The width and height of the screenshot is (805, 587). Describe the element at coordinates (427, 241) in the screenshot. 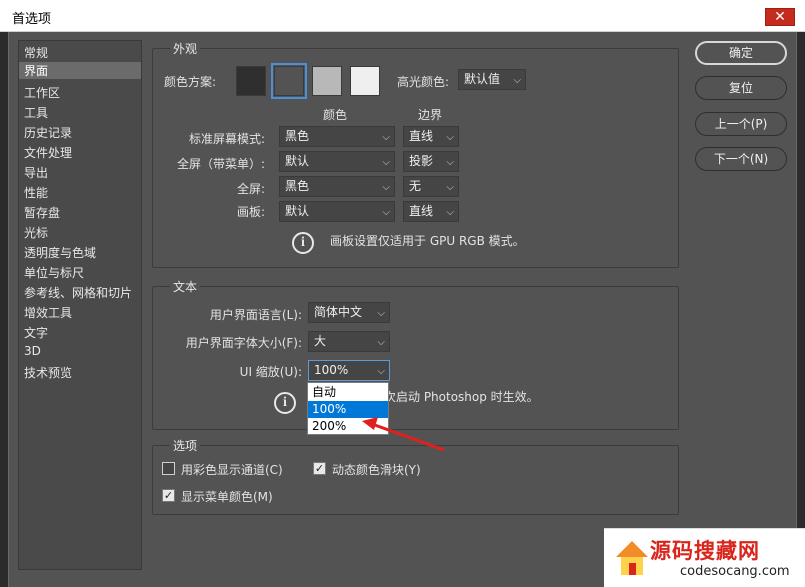

I see `artboard-note: 画板设置仅适用于 GPU RGB 模式。` at that location.